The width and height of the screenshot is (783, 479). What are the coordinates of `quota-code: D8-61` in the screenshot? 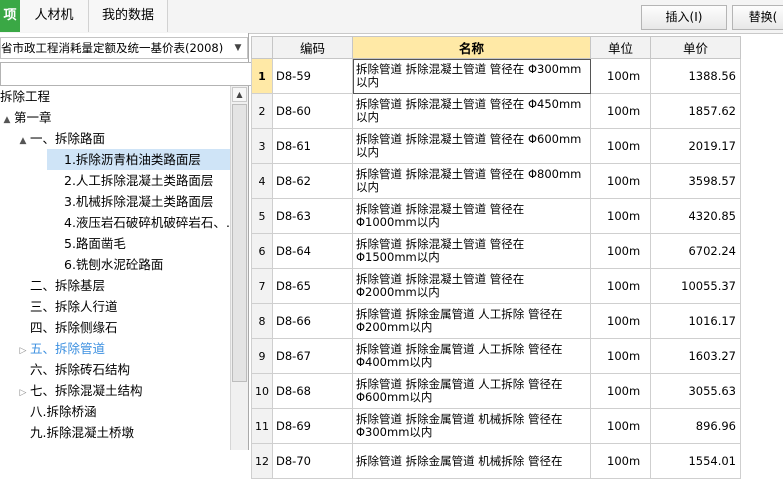 It's located at (312, 146).